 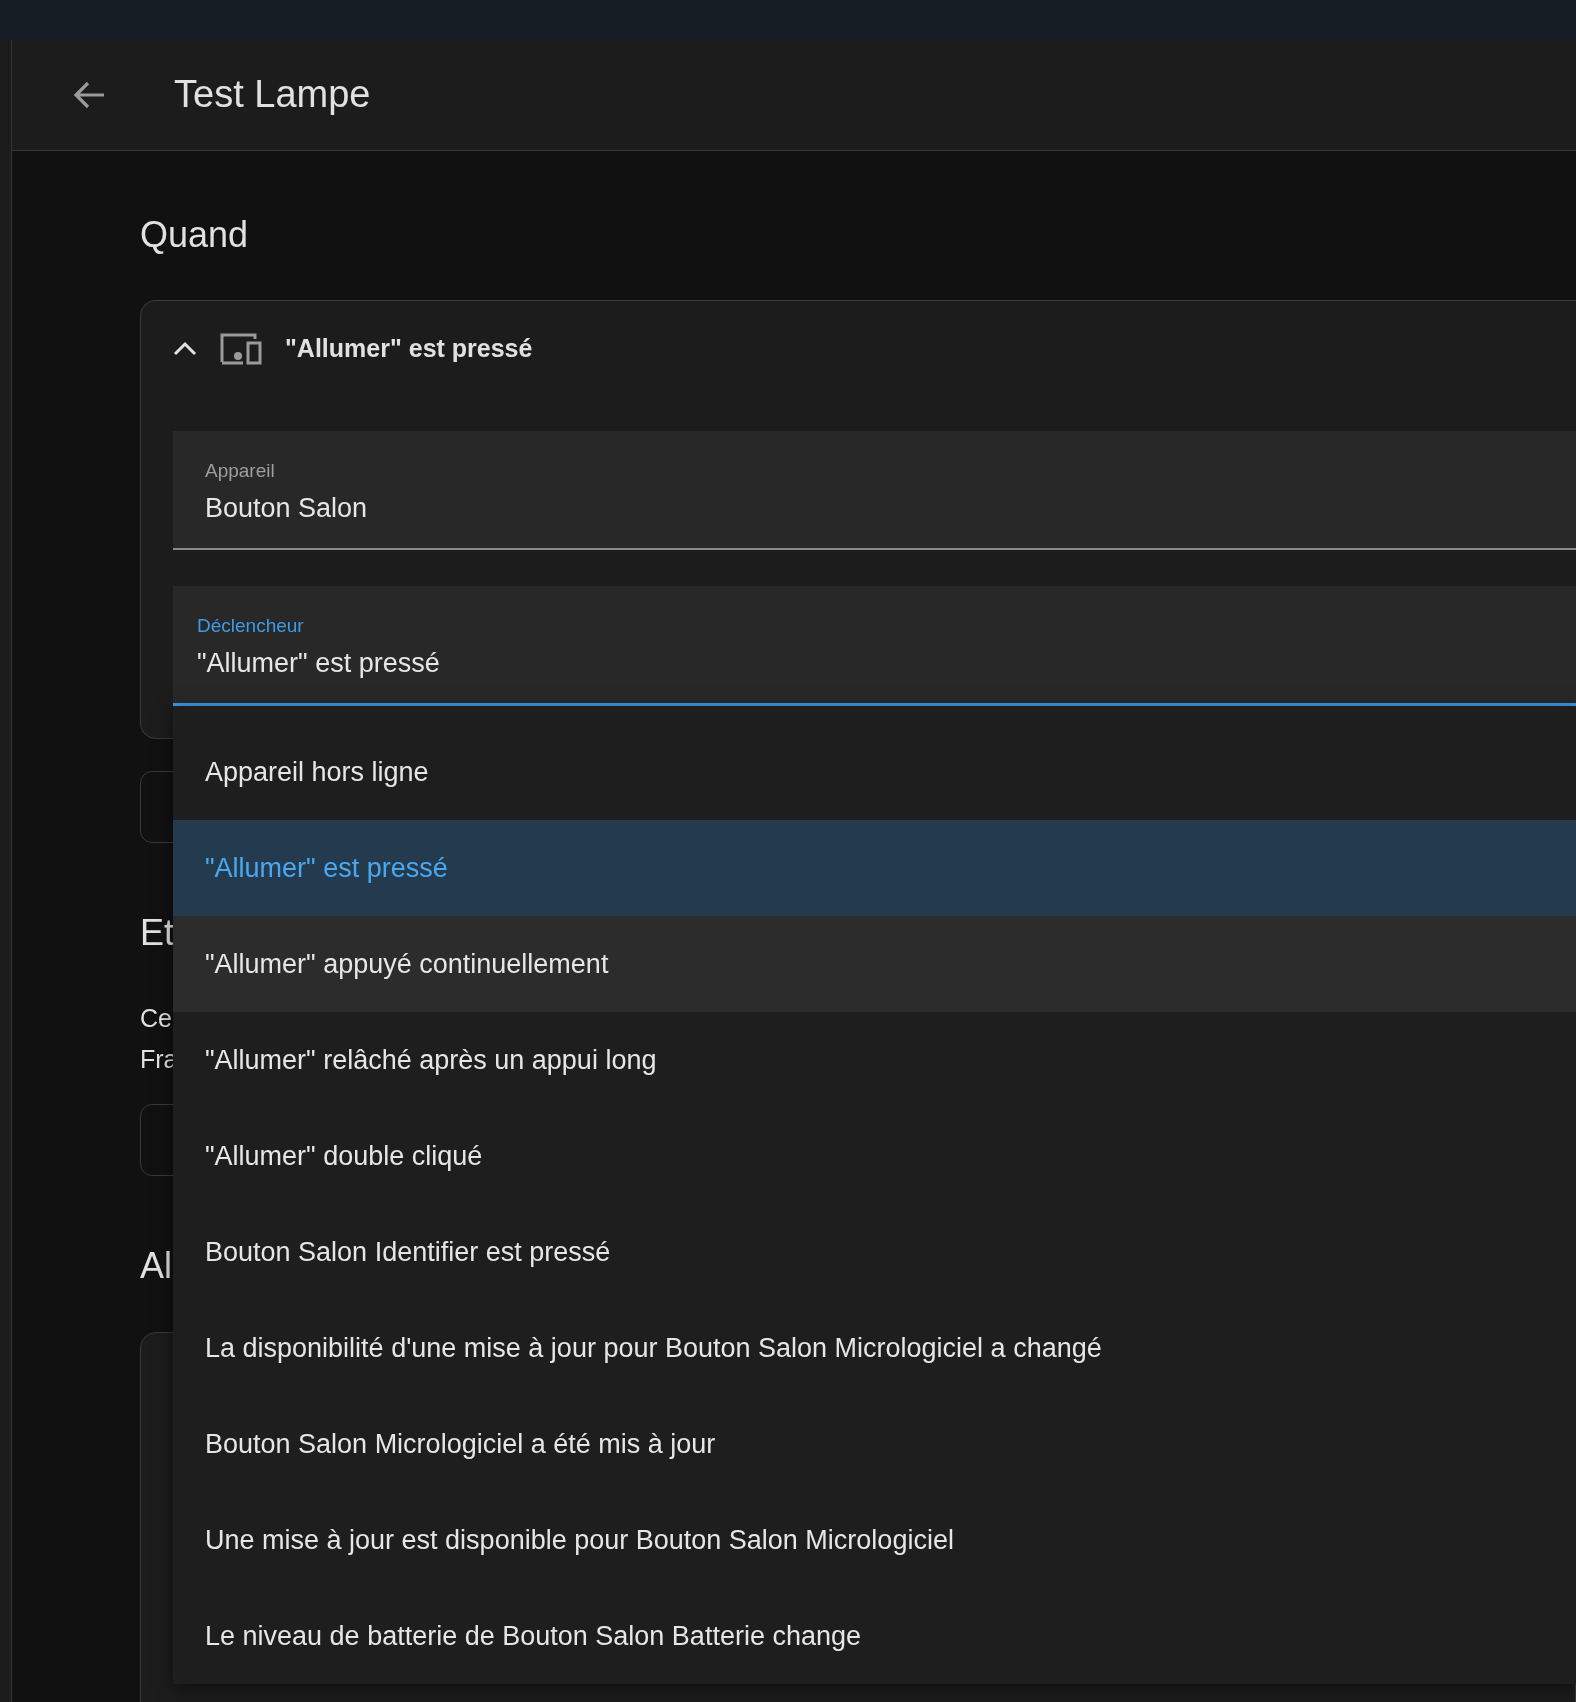 What do you see at coordinates (157, 933) in the screenshot?
I see `section-heading: Et` at bounding box center [157, 933].